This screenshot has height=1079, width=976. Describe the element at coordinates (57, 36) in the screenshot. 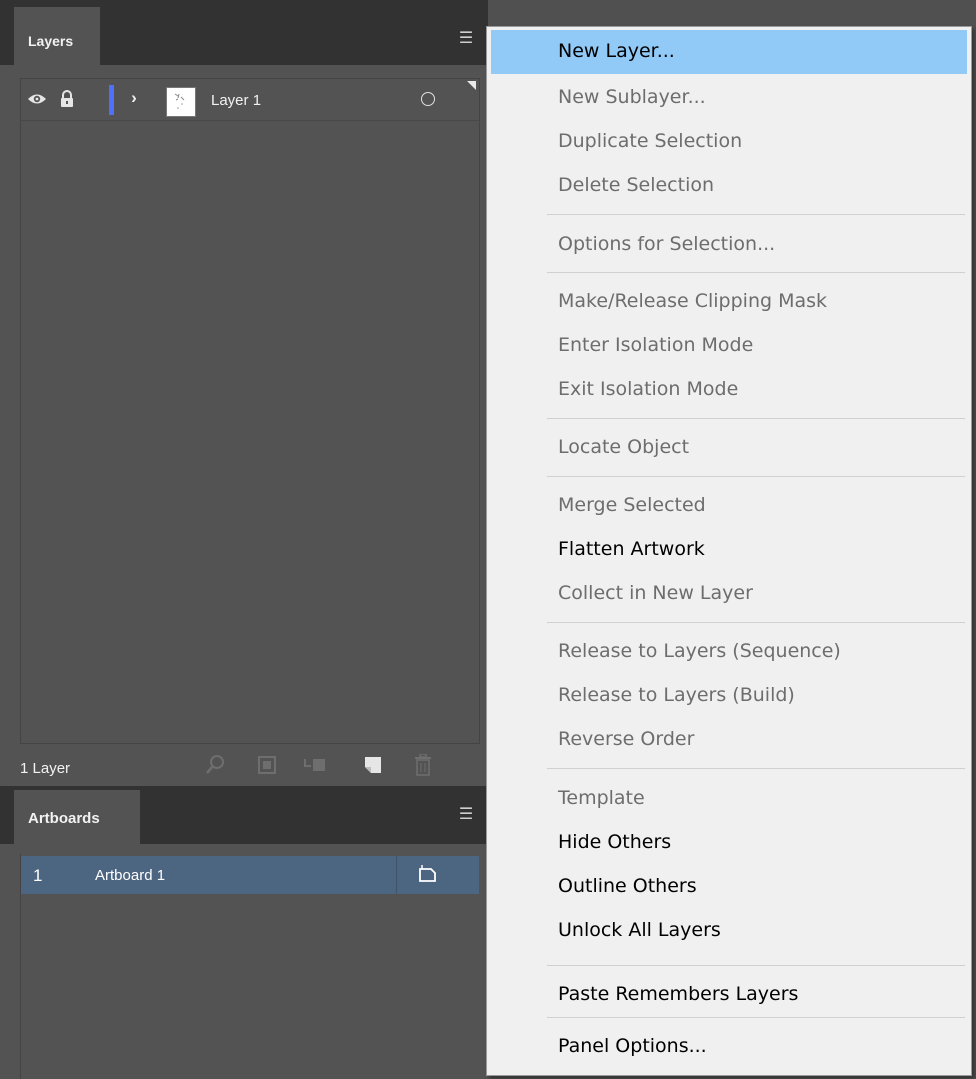

I see `tab-layers: Layers` at that location.